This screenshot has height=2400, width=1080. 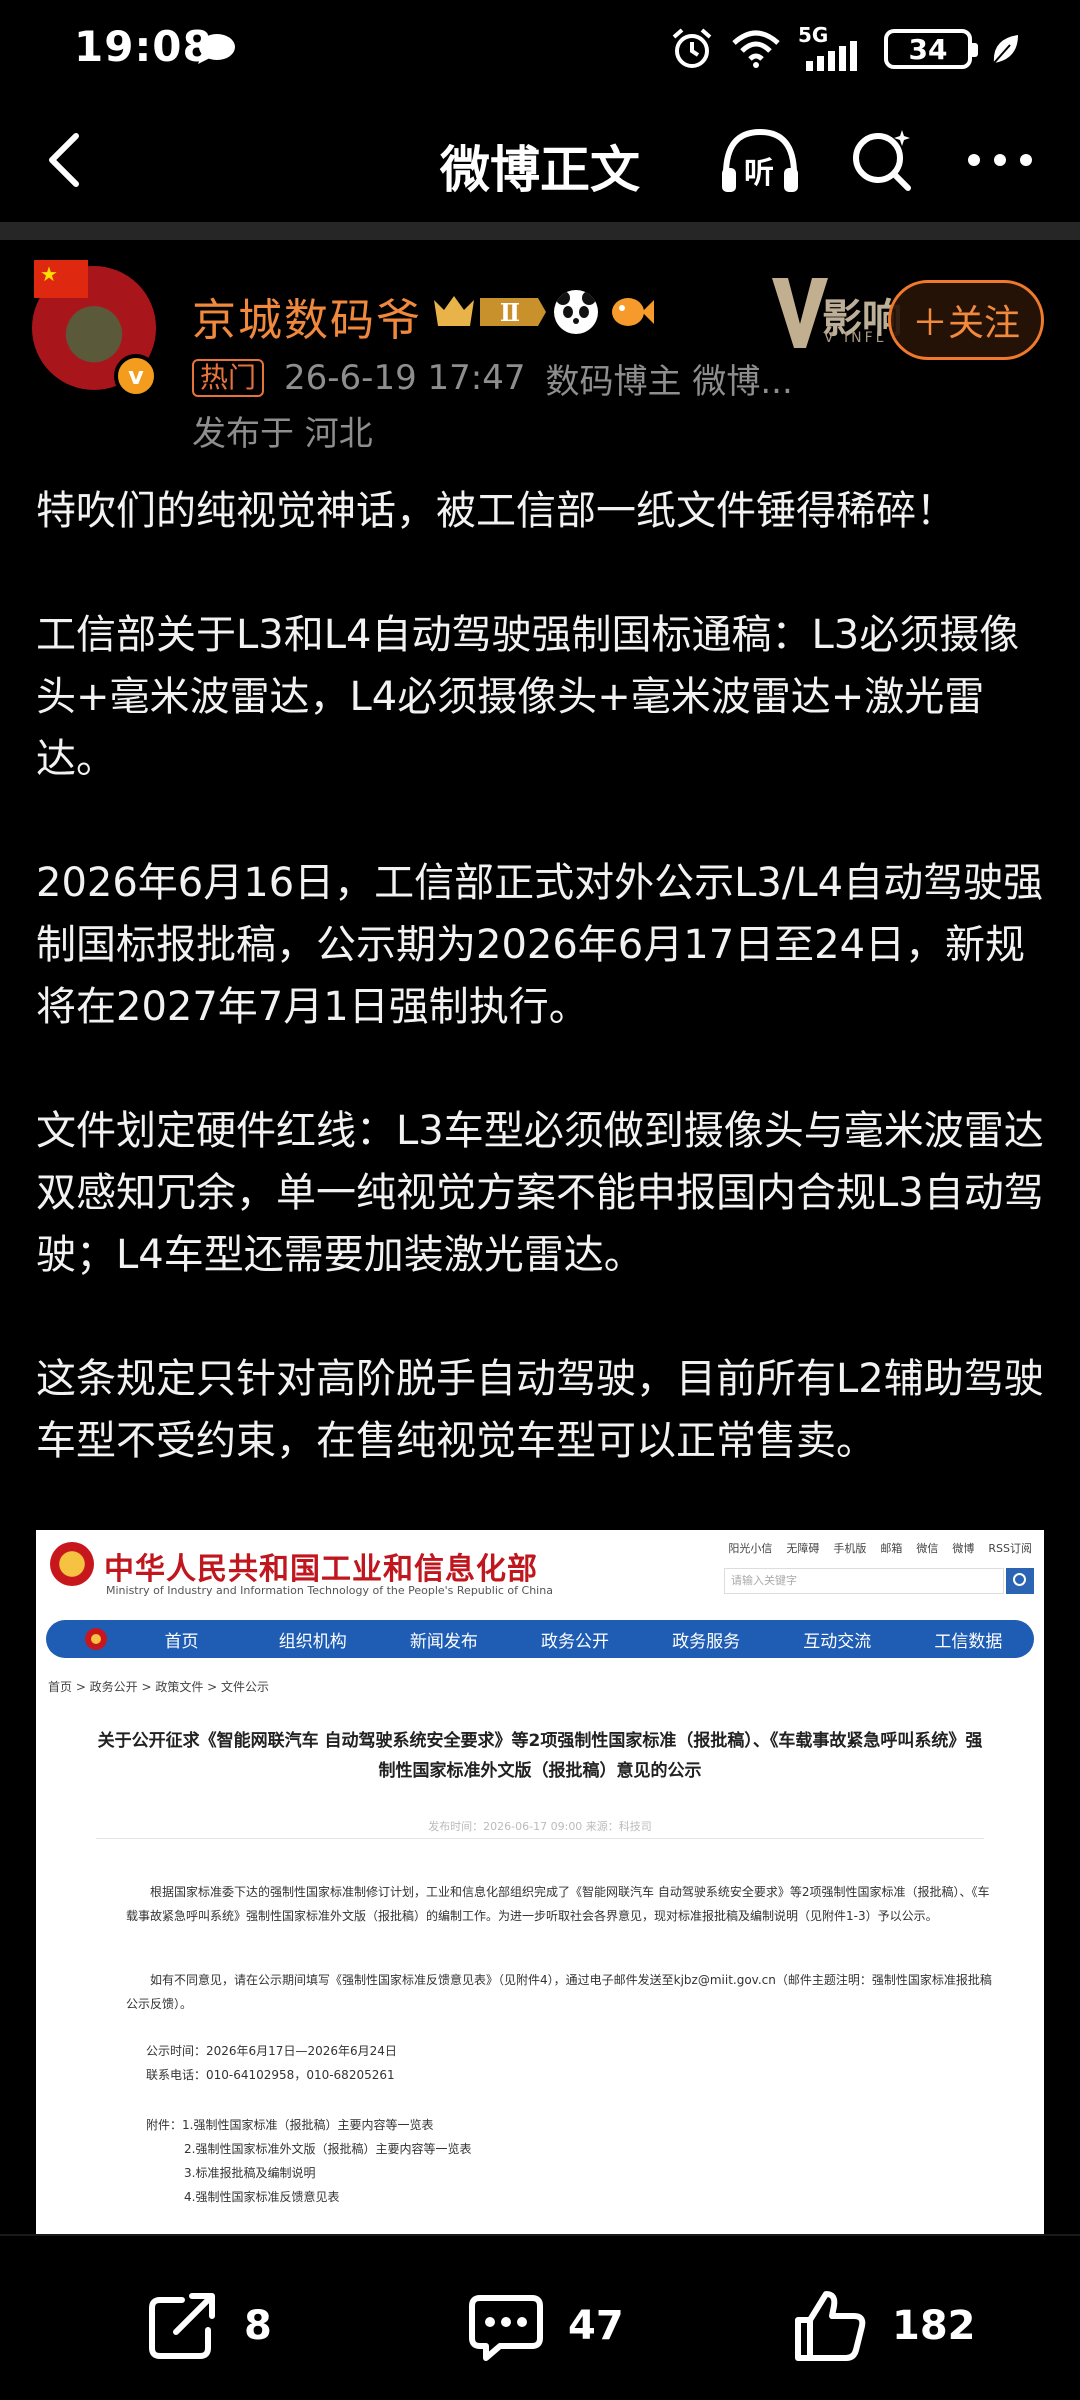 What do you see at coordinates (963, 1548) in the screenshot?
I see `doc-top-link: 微博` at bounding box center [963, 1548].